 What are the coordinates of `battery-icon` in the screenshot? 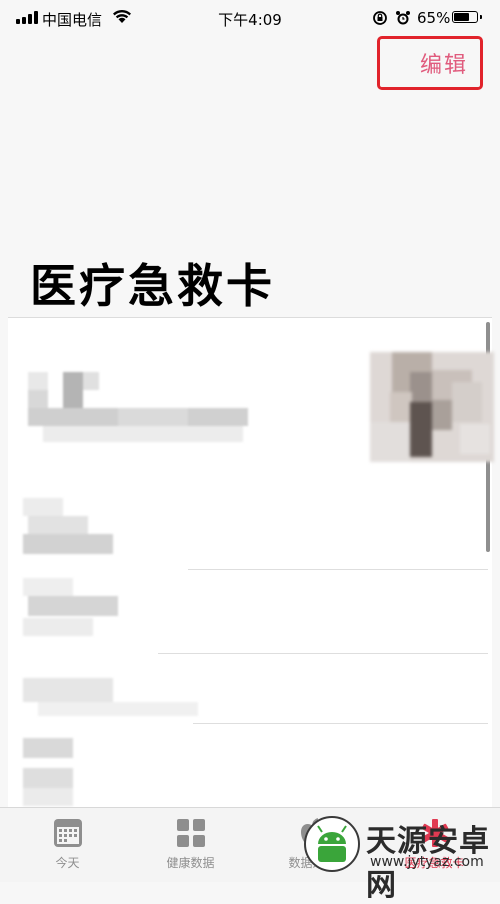 It's located at (467, 17).